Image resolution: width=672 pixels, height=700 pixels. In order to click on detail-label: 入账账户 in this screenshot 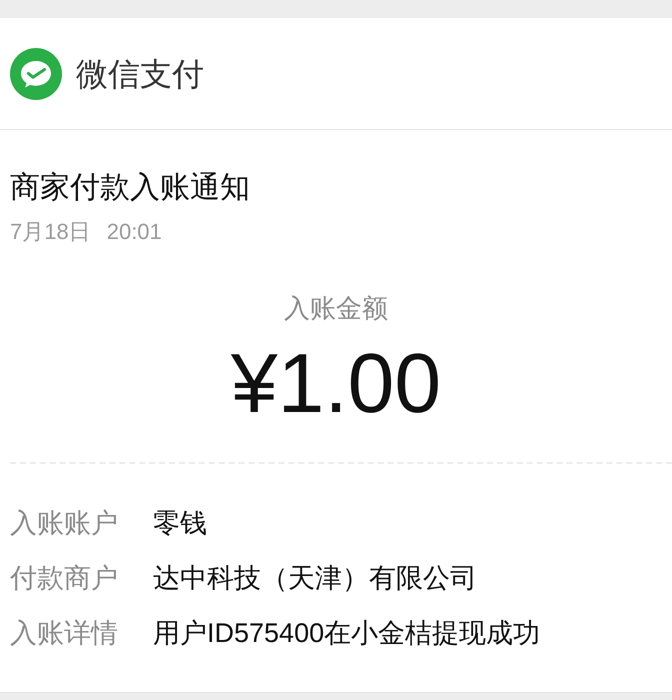, I will do `click(64, 523)`.